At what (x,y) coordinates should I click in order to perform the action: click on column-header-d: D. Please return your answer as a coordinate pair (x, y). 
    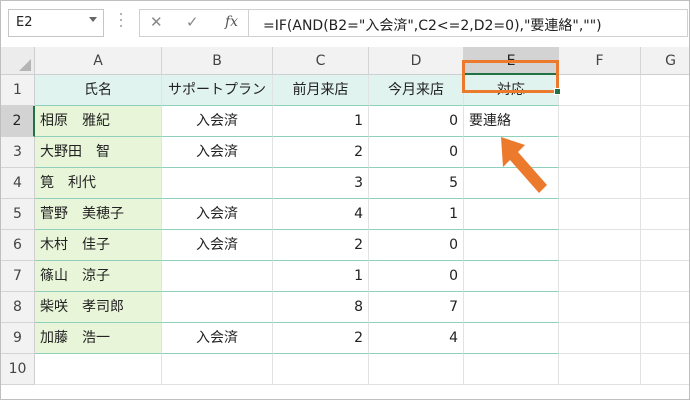
    Looking at the image, I should click on (416, 61).